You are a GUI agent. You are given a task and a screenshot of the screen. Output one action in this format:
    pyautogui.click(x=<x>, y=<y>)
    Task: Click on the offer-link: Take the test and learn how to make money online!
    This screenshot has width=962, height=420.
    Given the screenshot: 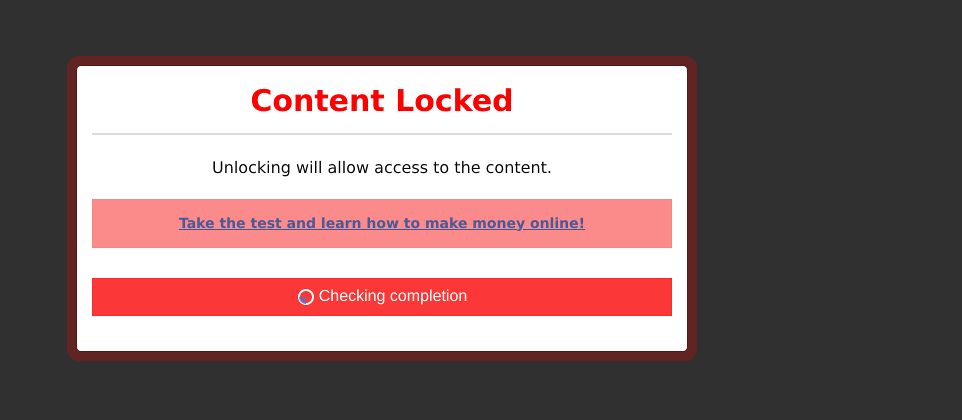 What is the action you would take?
    pyautogui.click(x=382, y=224)
    